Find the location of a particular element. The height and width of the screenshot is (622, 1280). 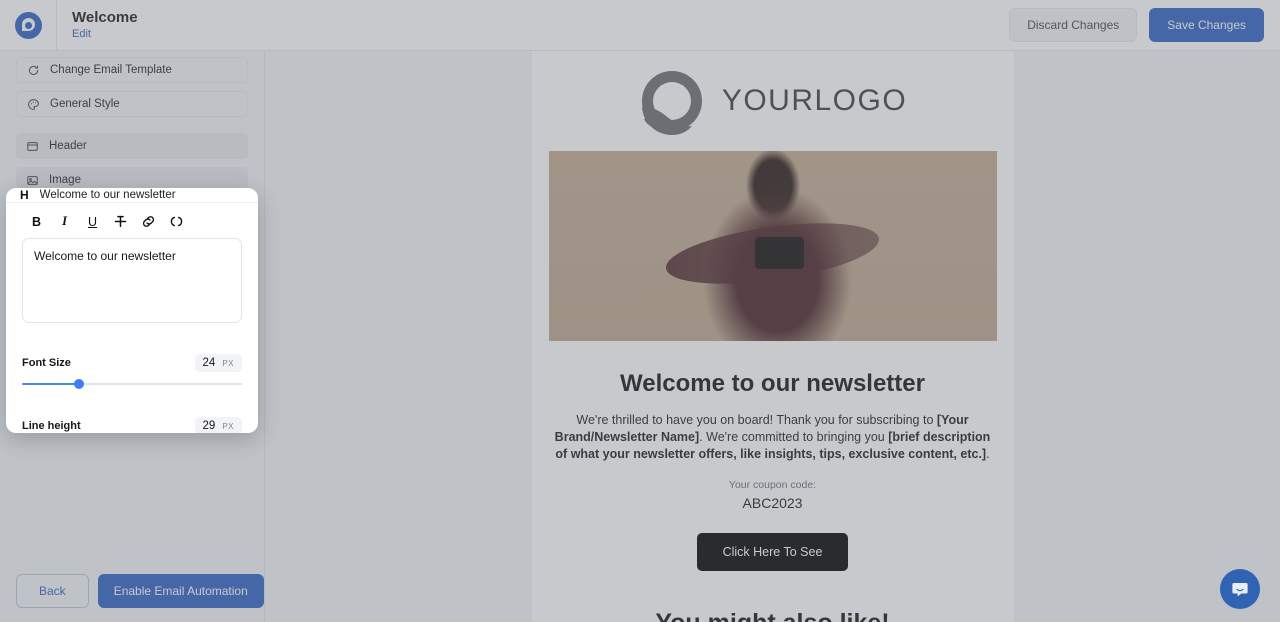

chat-bubble-icon is located at coordinates (1240, 589).